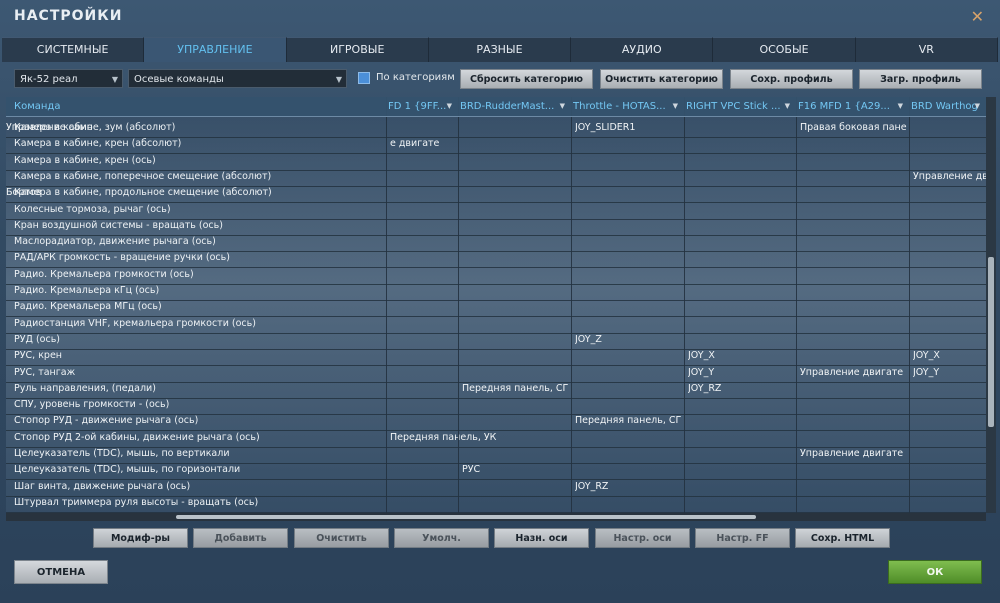 The height and width of the screenshot is (603, 1000). What do you see at coordinates (991, 342) in the screenshot?
I see `vertical-scroll-thumb` at bounding box center [991, 342].